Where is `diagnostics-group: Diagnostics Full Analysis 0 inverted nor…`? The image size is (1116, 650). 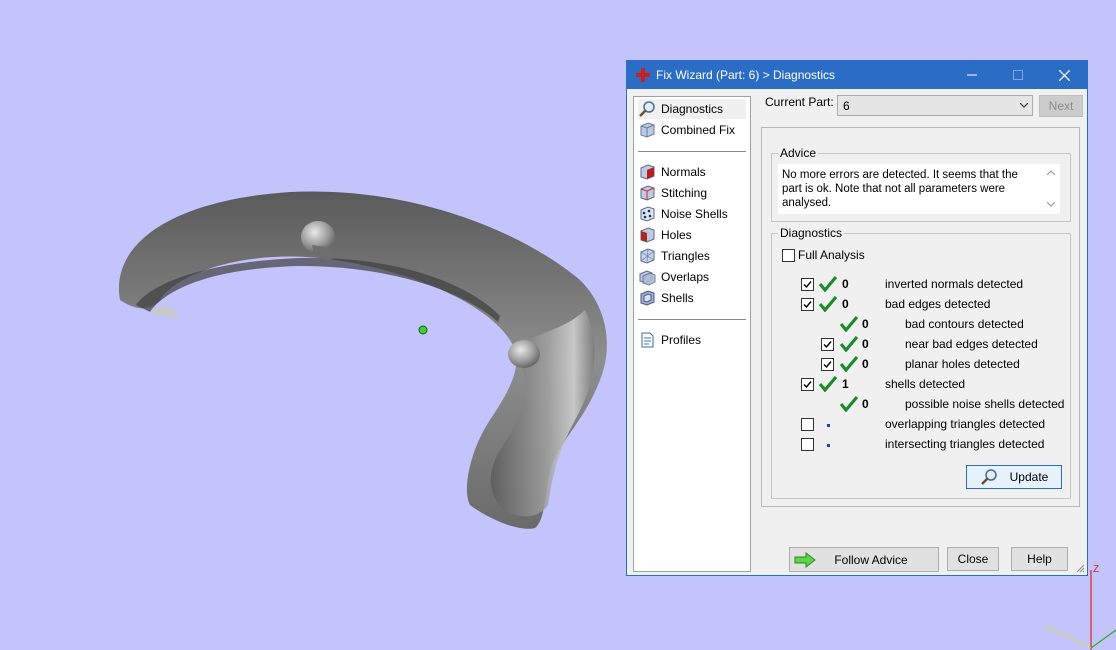 diagnostics-group: Diagnostics Full Analysis 0 inverted nor… is located at coordinates (921, 362).